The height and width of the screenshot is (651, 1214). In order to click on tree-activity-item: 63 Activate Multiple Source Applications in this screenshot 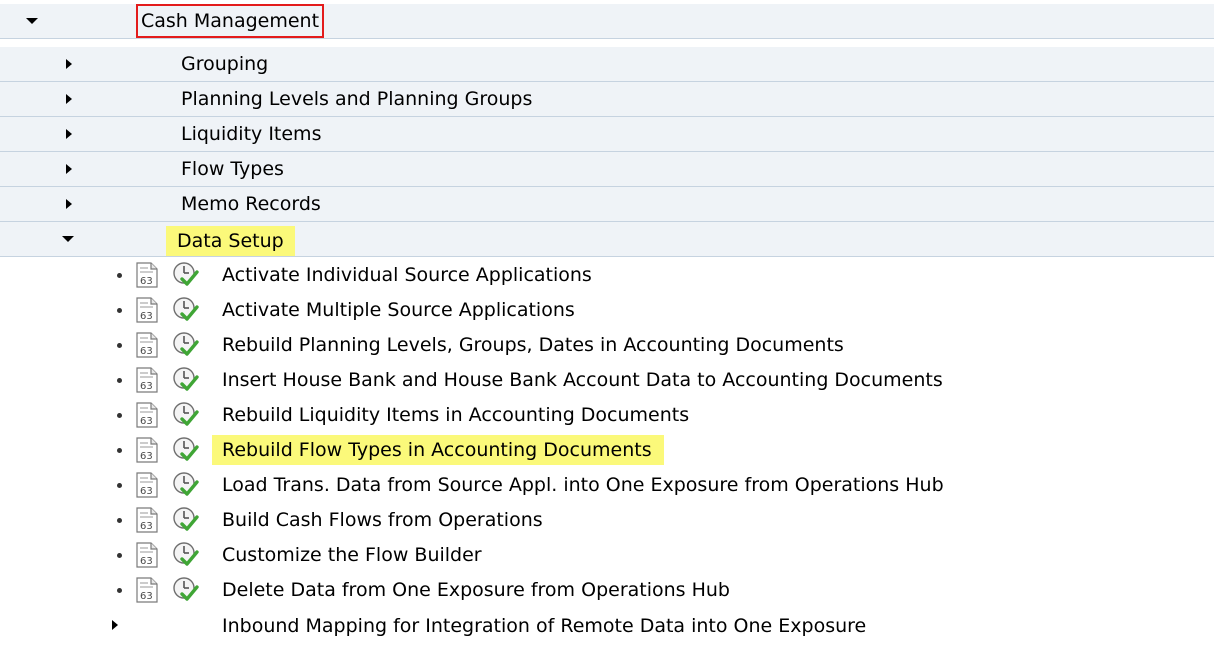, I will do `click(607, 310)`.